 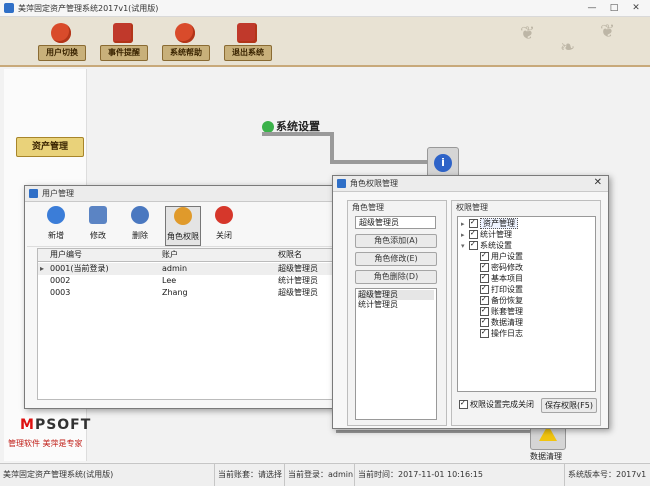 What do you see at coordinates (224, 215) in the screenshot?
I see `close-icon` at bounding box center [224, 215].